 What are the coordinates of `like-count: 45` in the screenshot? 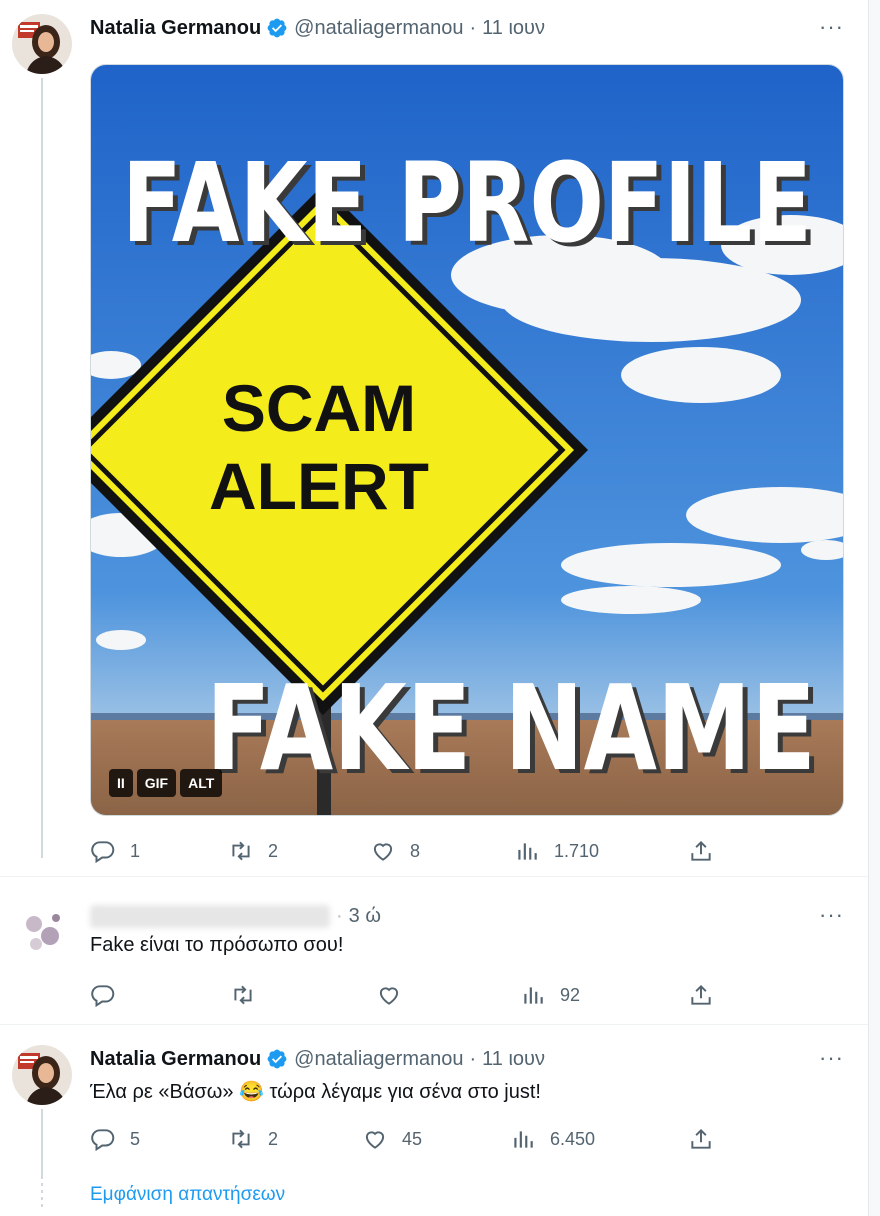 It's located at (412, 1138).